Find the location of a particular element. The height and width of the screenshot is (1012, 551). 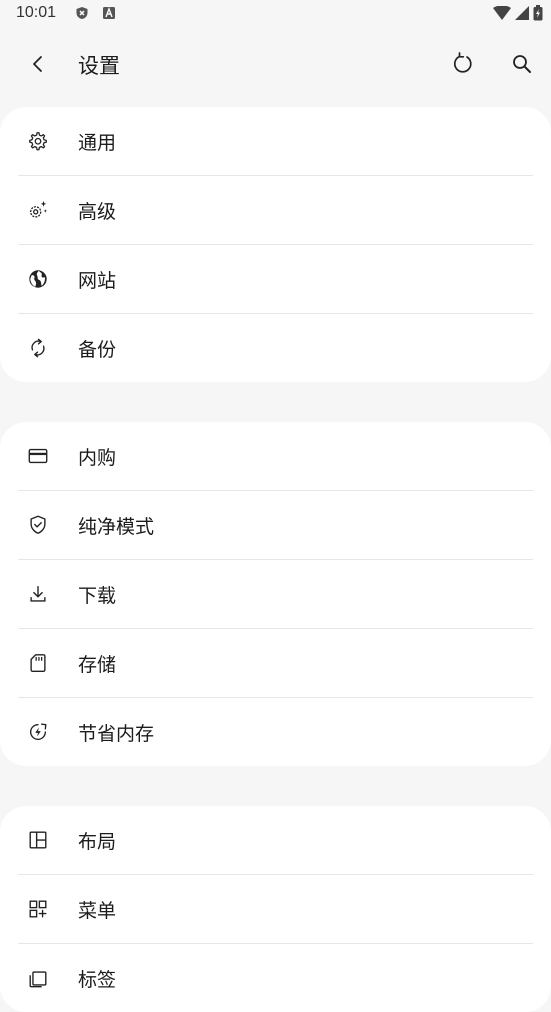

shield-check-icon is located at coordinates (38, 525).